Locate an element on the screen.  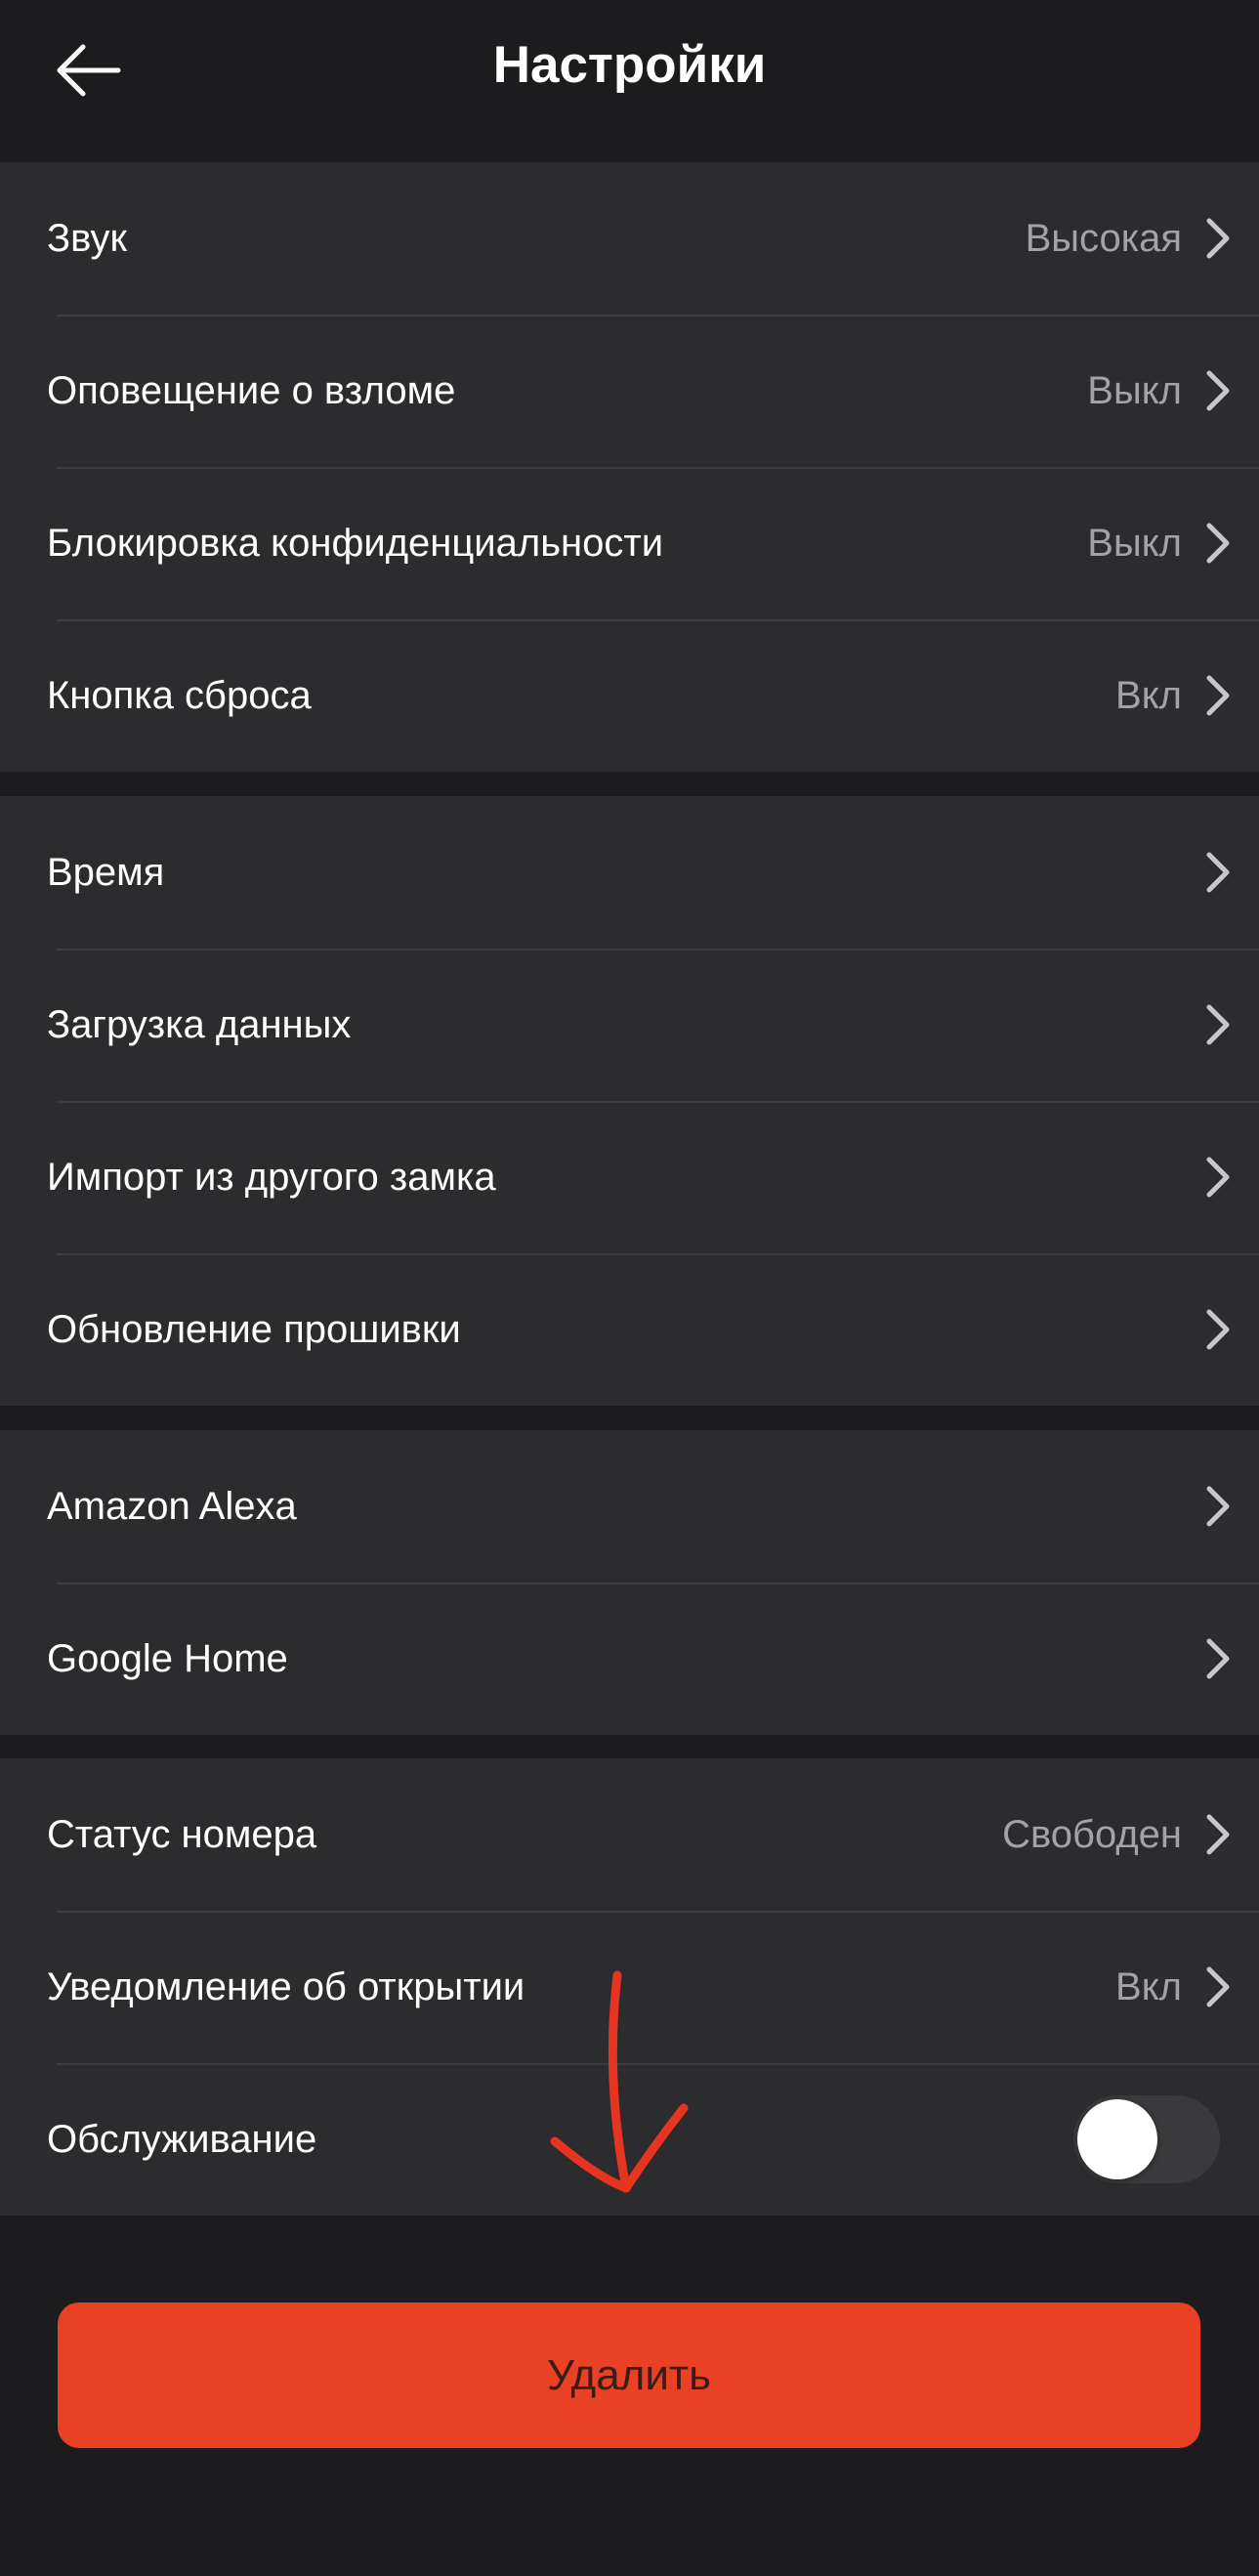
settings-row-sound: Звук Высокая is located at coordinates (629, 238).